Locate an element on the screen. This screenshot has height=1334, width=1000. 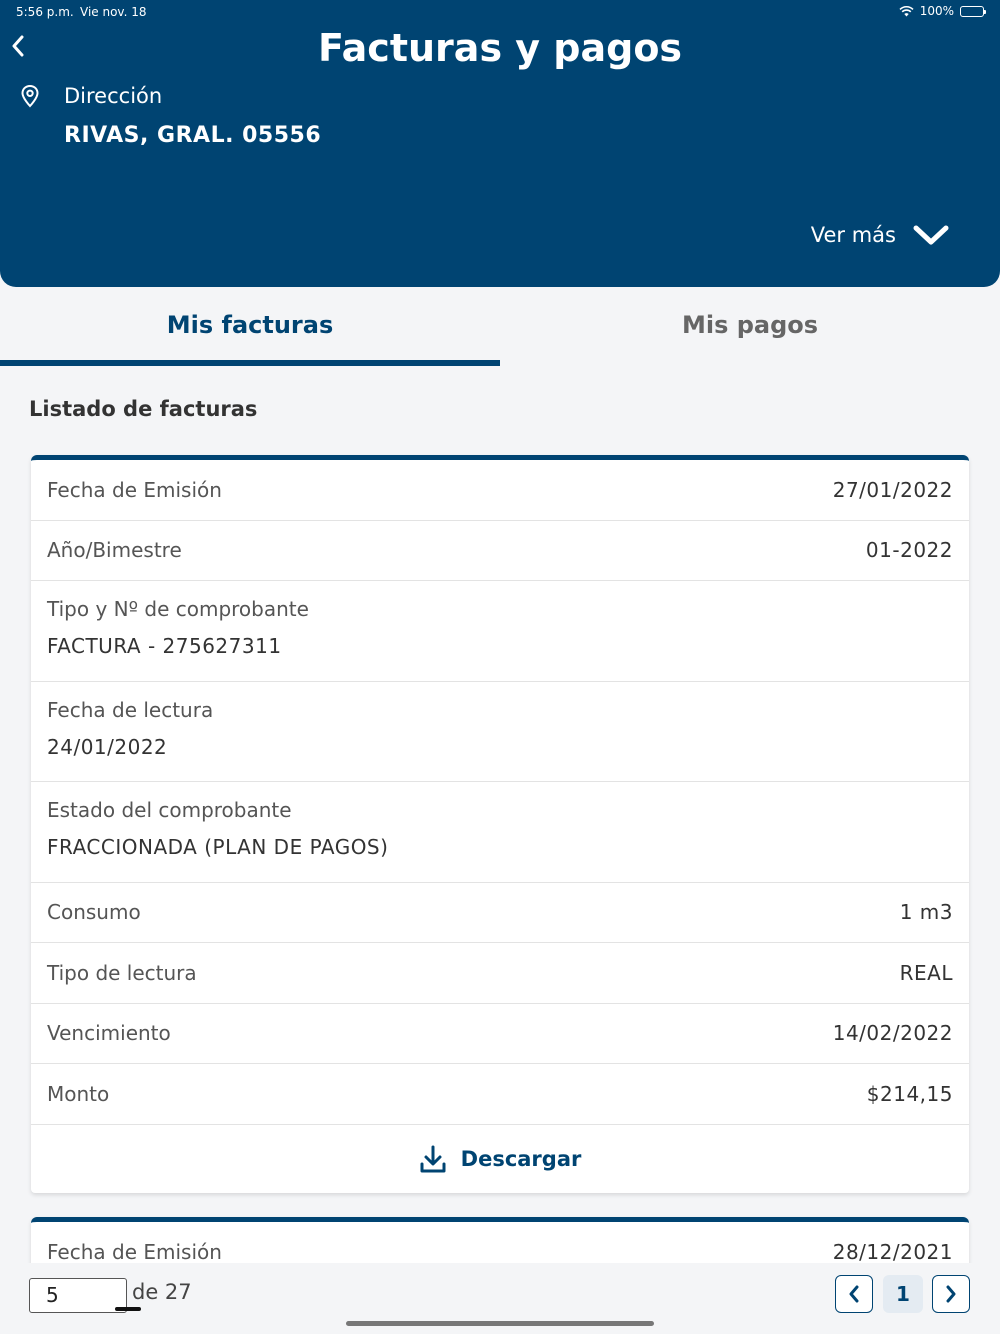
status-time: 5:56 p.m. is located at coordinates (45, 12).